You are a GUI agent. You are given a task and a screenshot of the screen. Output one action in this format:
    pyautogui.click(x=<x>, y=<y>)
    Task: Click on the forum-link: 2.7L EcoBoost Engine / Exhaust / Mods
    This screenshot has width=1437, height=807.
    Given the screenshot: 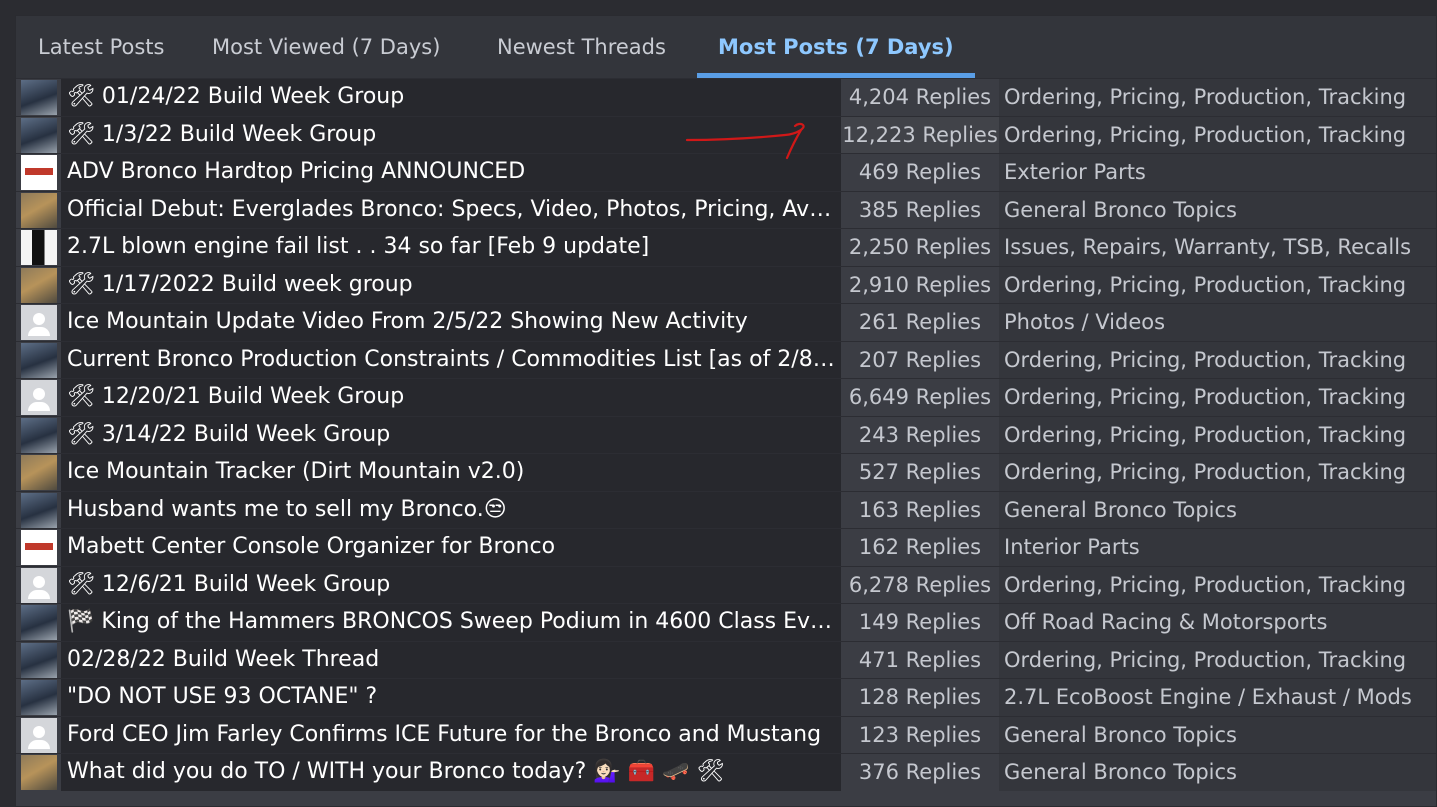 What is the action you would take?
    pyautogui.click(x=1216, y=697)
    